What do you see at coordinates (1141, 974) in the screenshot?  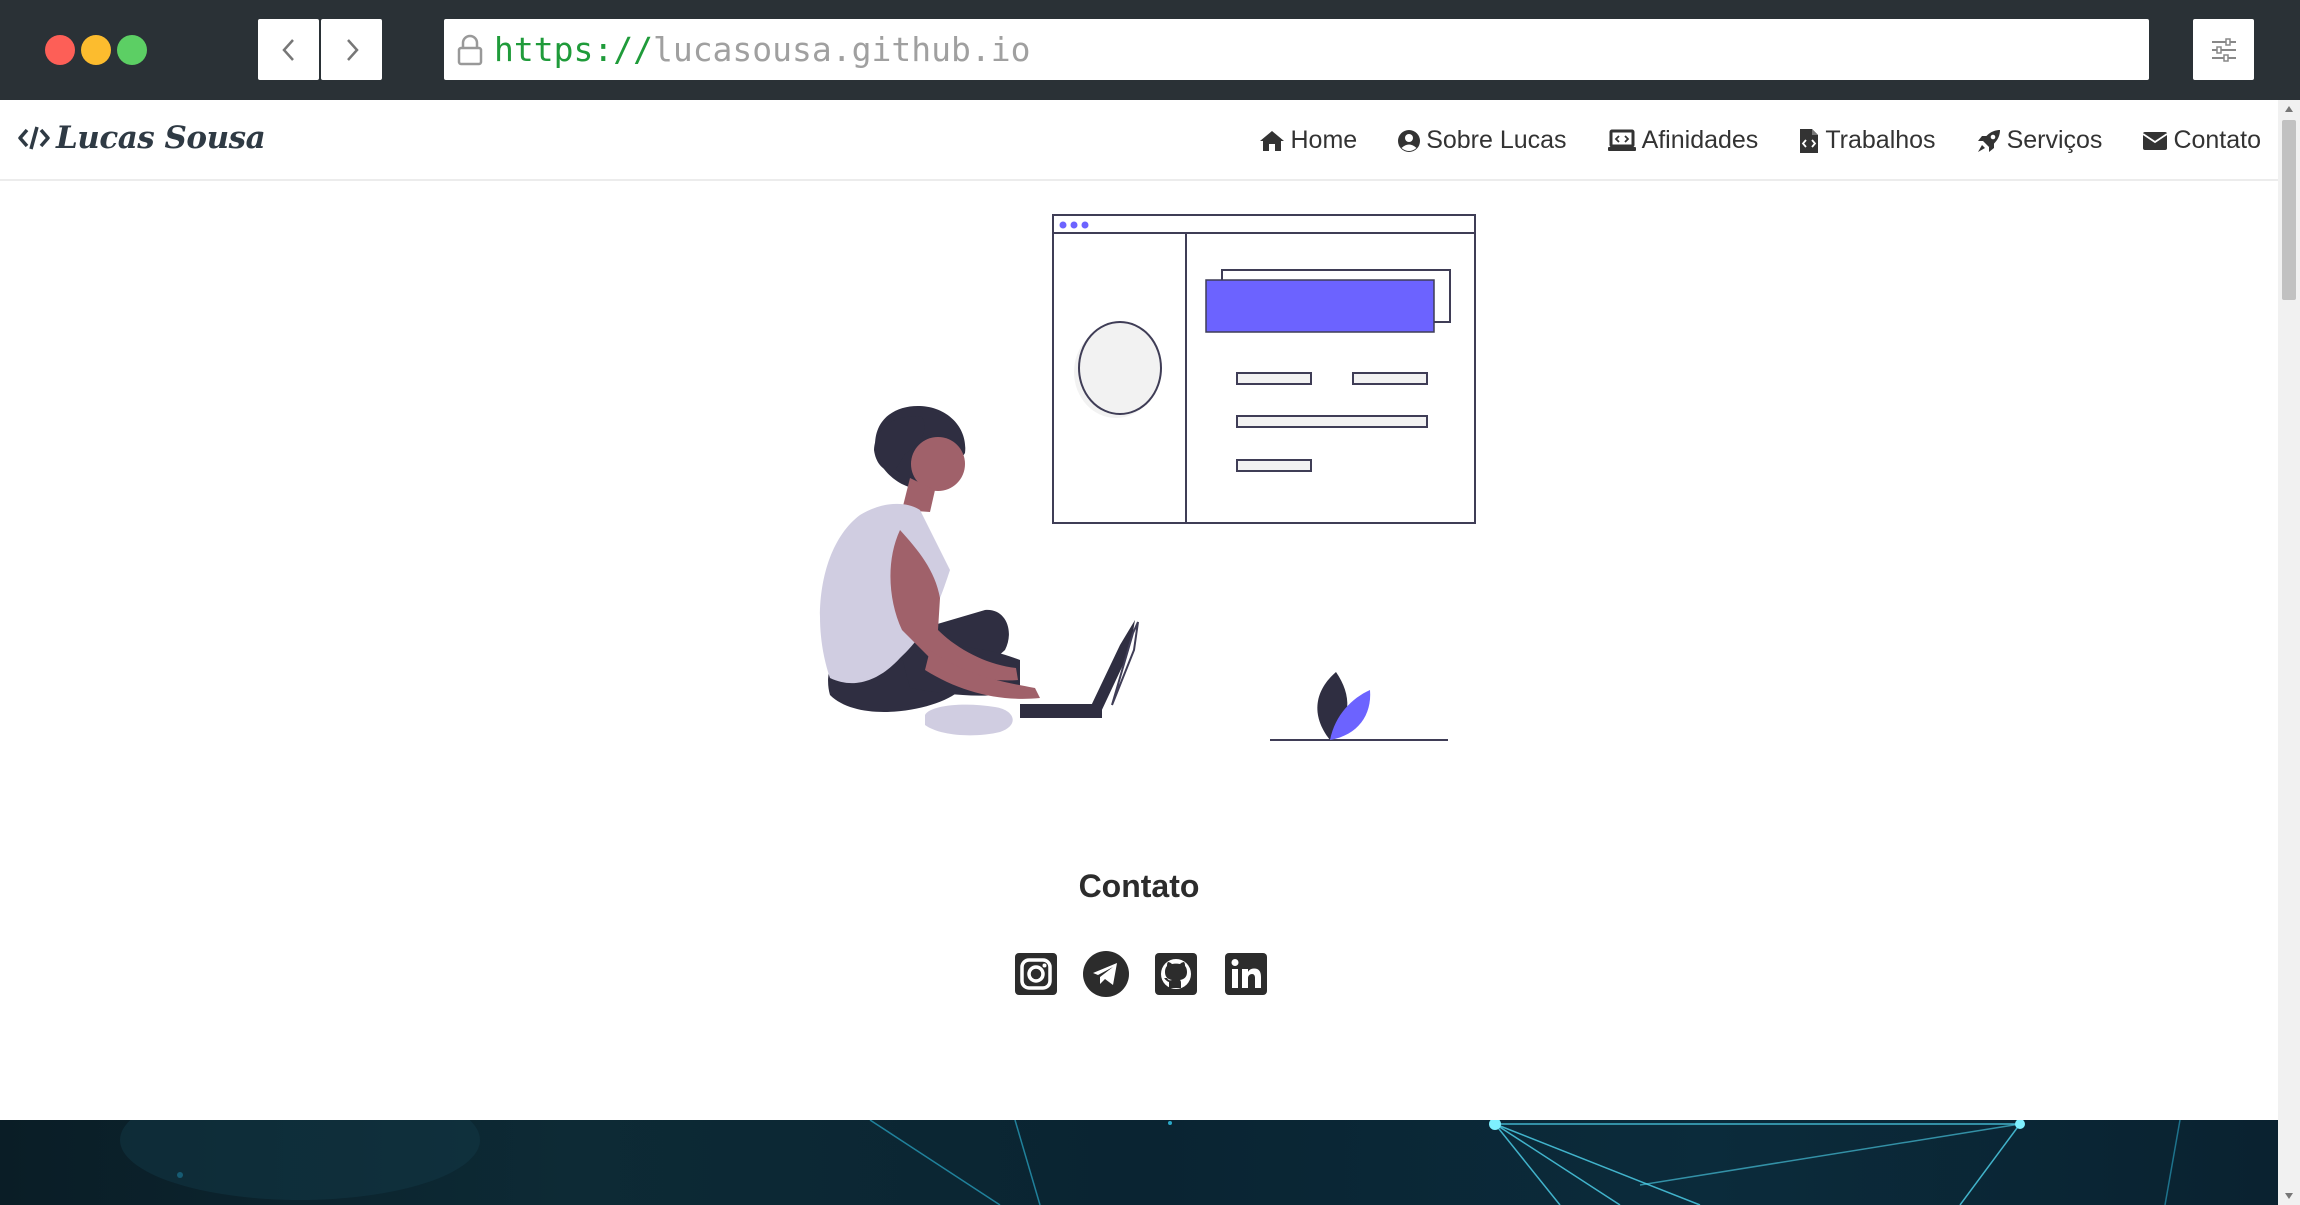 I see `social-links` at bounding box center [1141, 974].